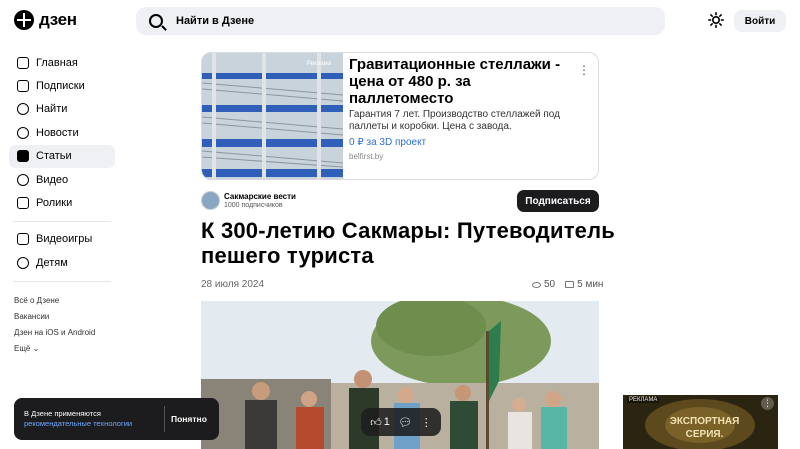 The width and height of the screenshot is (800, 449). I want to click on ad-label: Реклама, so click(319, 64).